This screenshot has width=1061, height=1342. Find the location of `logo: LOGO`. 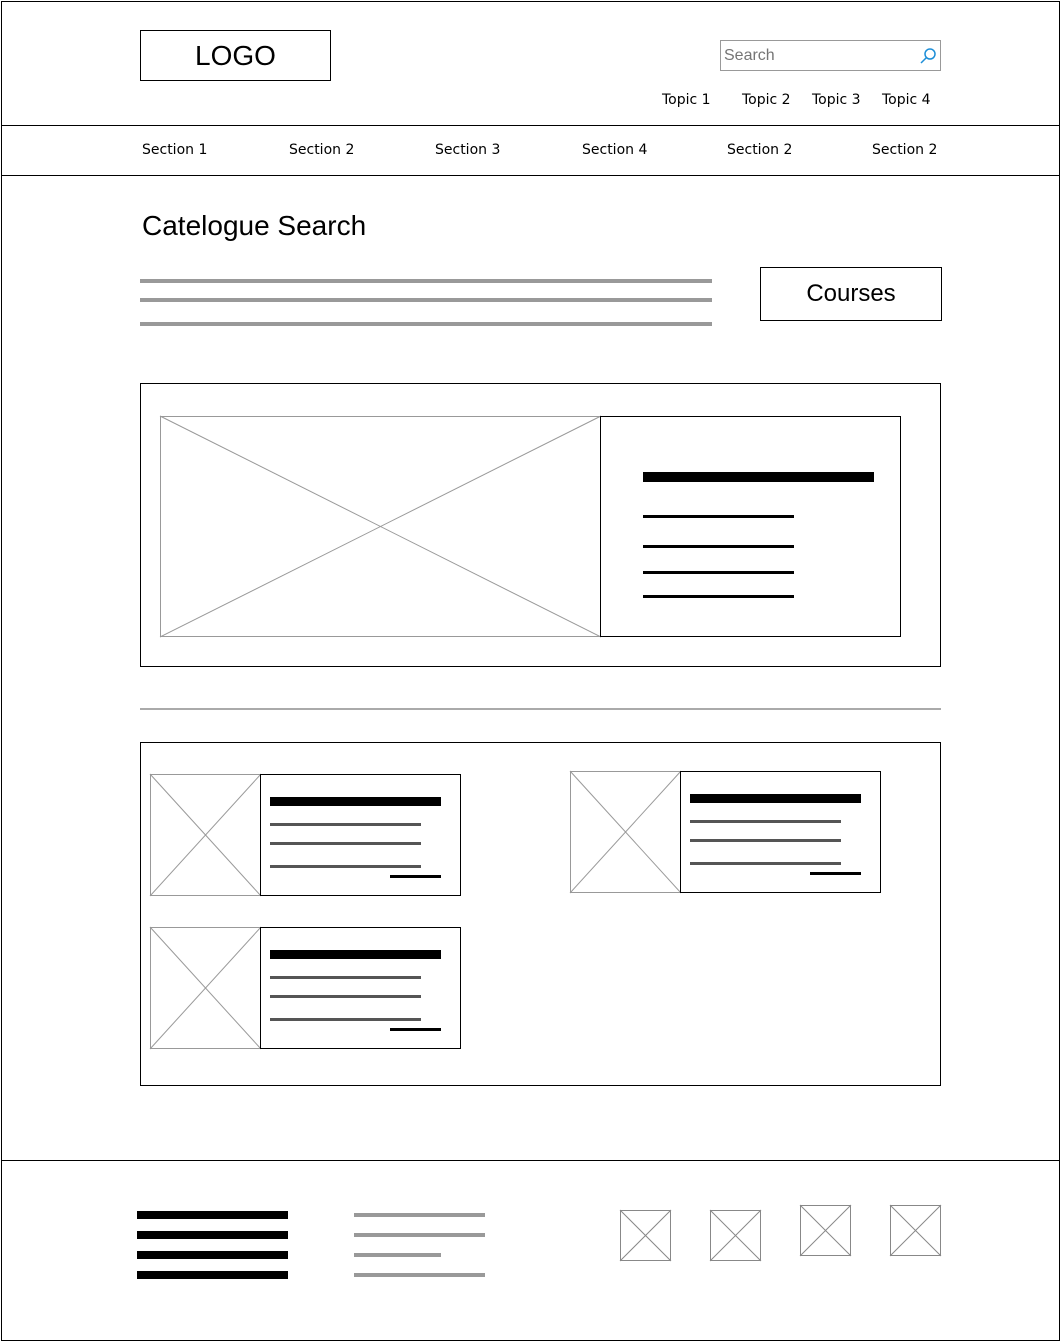

logo: LOGO is located at coordinates (235, 55).